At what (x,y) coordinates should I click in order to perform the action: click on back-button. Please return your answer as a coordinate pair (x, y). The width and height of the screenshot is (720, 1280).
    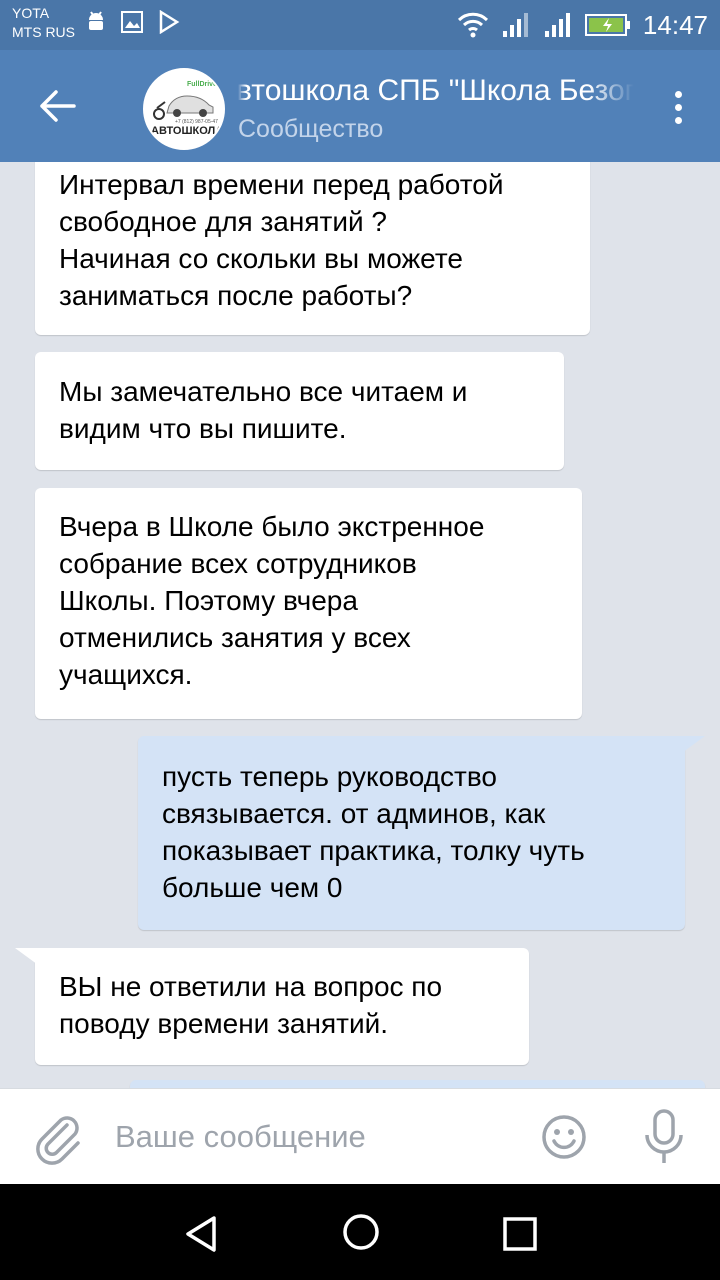
    Looking at the image, I should click on (58, 106).